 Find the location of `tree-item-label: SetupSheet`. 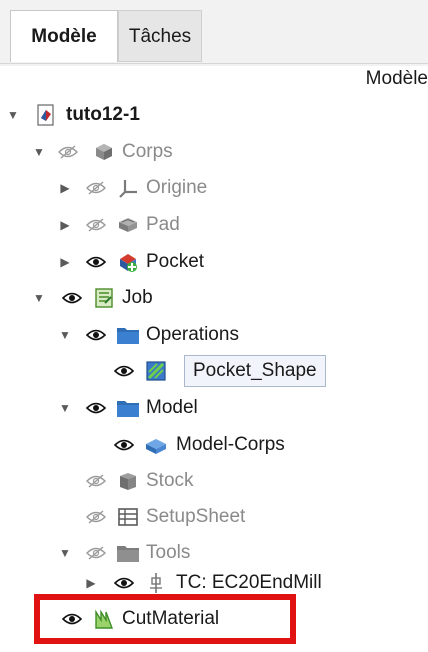

tree-item-label: SetupSheet is located at coordinates (196, 516).